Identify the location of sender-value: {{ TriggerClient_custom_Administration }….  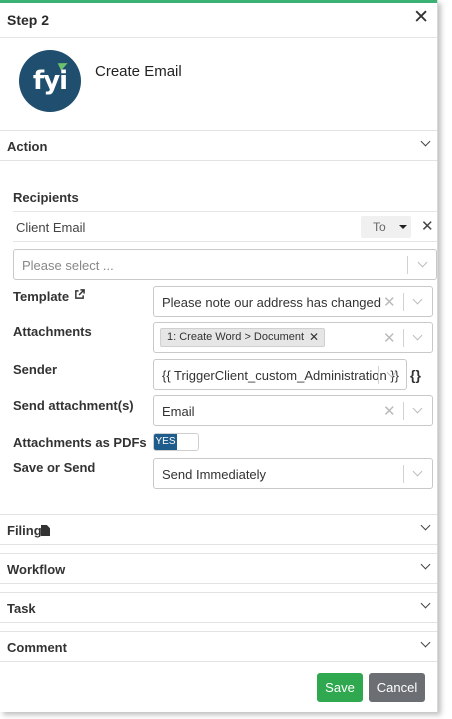
(281, 375).